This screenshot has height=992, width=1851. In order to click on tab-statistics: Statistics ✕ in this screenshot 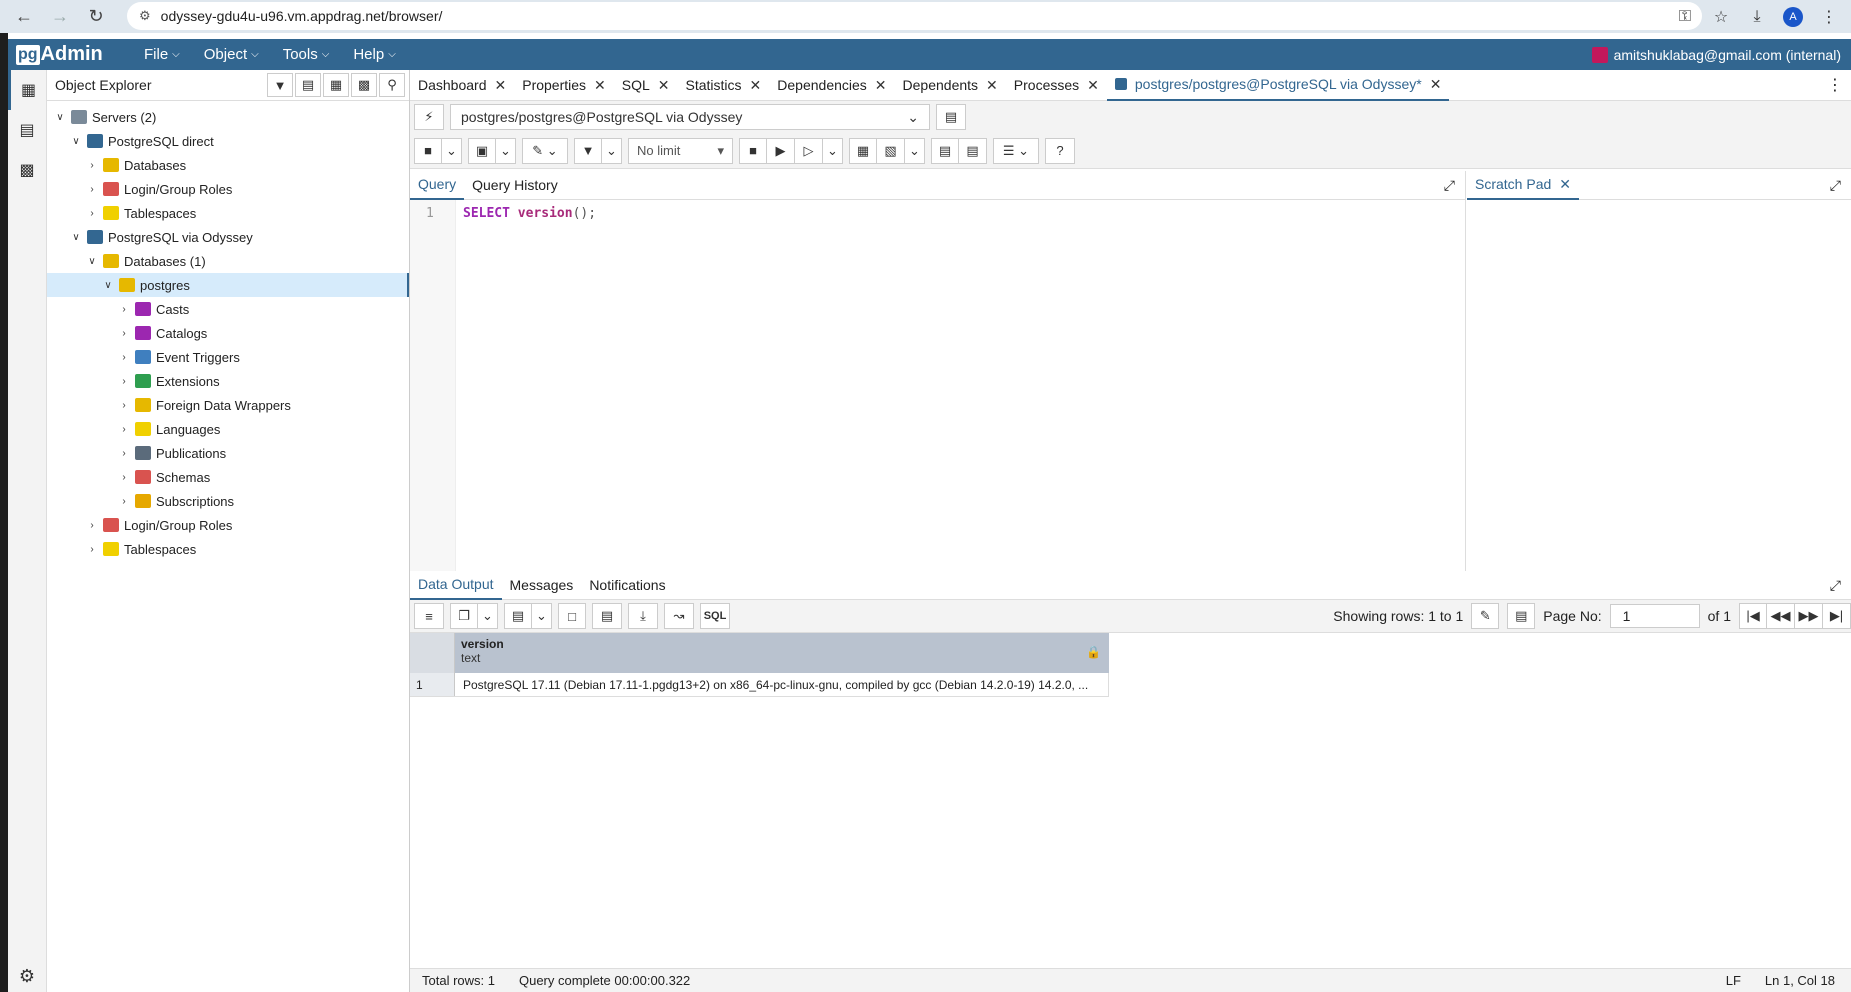, I will do `click(724, 85)`.